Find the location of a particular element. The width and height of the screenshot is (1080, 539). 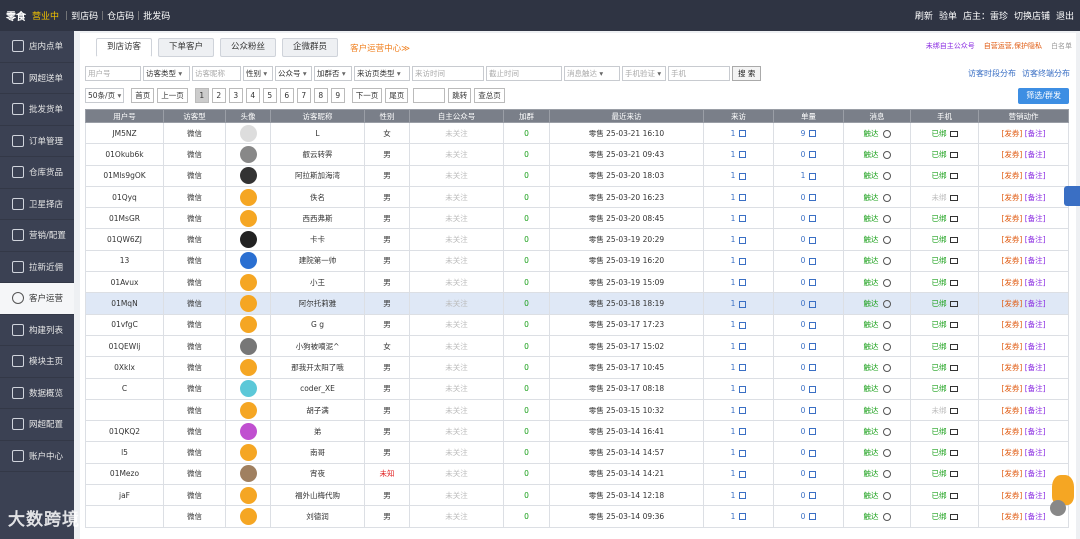

switch-store-button: 切换店铺 is located at coordinates (1032, 15).